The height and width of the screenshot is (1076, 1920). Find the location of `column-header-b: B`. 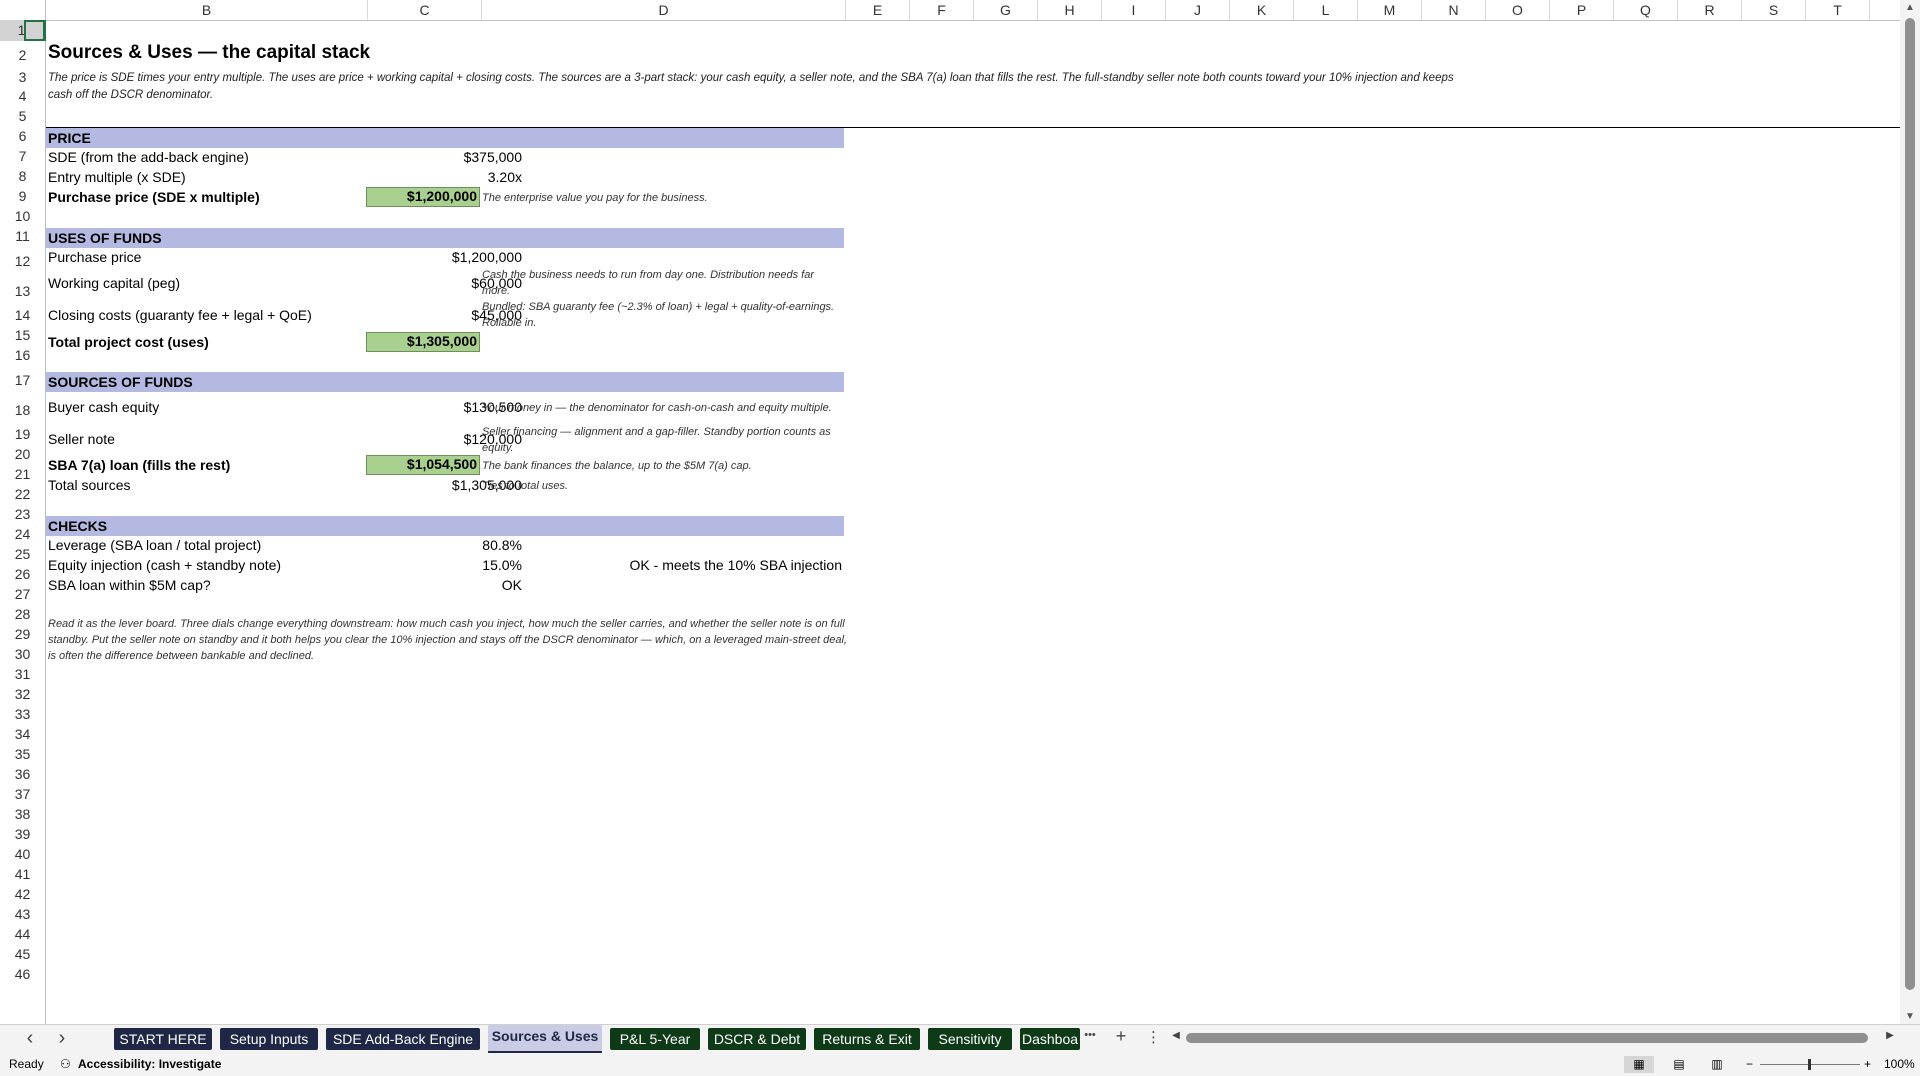

column-header-b: B is located at coordinates (207, 10).